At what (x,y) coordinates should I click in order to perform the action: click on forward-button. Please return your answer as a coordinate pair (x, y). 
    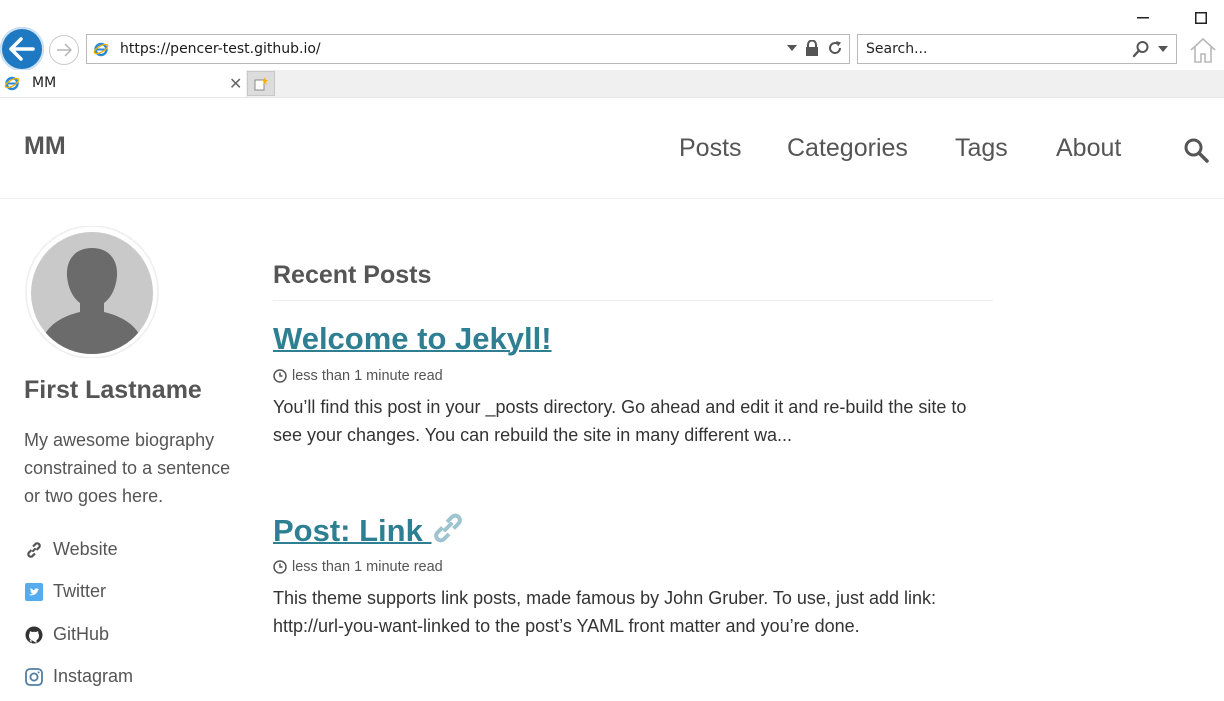
    Looking at the image, I should click on (64, 50).